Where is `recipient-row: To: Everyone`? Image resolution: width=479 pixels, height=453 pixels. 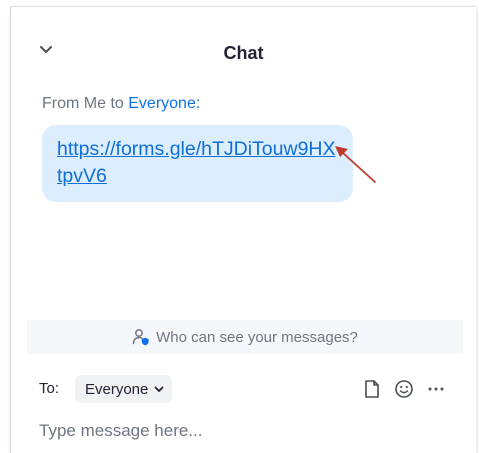 recipient-row: To: Everyone is located at coordinates (249, 389).